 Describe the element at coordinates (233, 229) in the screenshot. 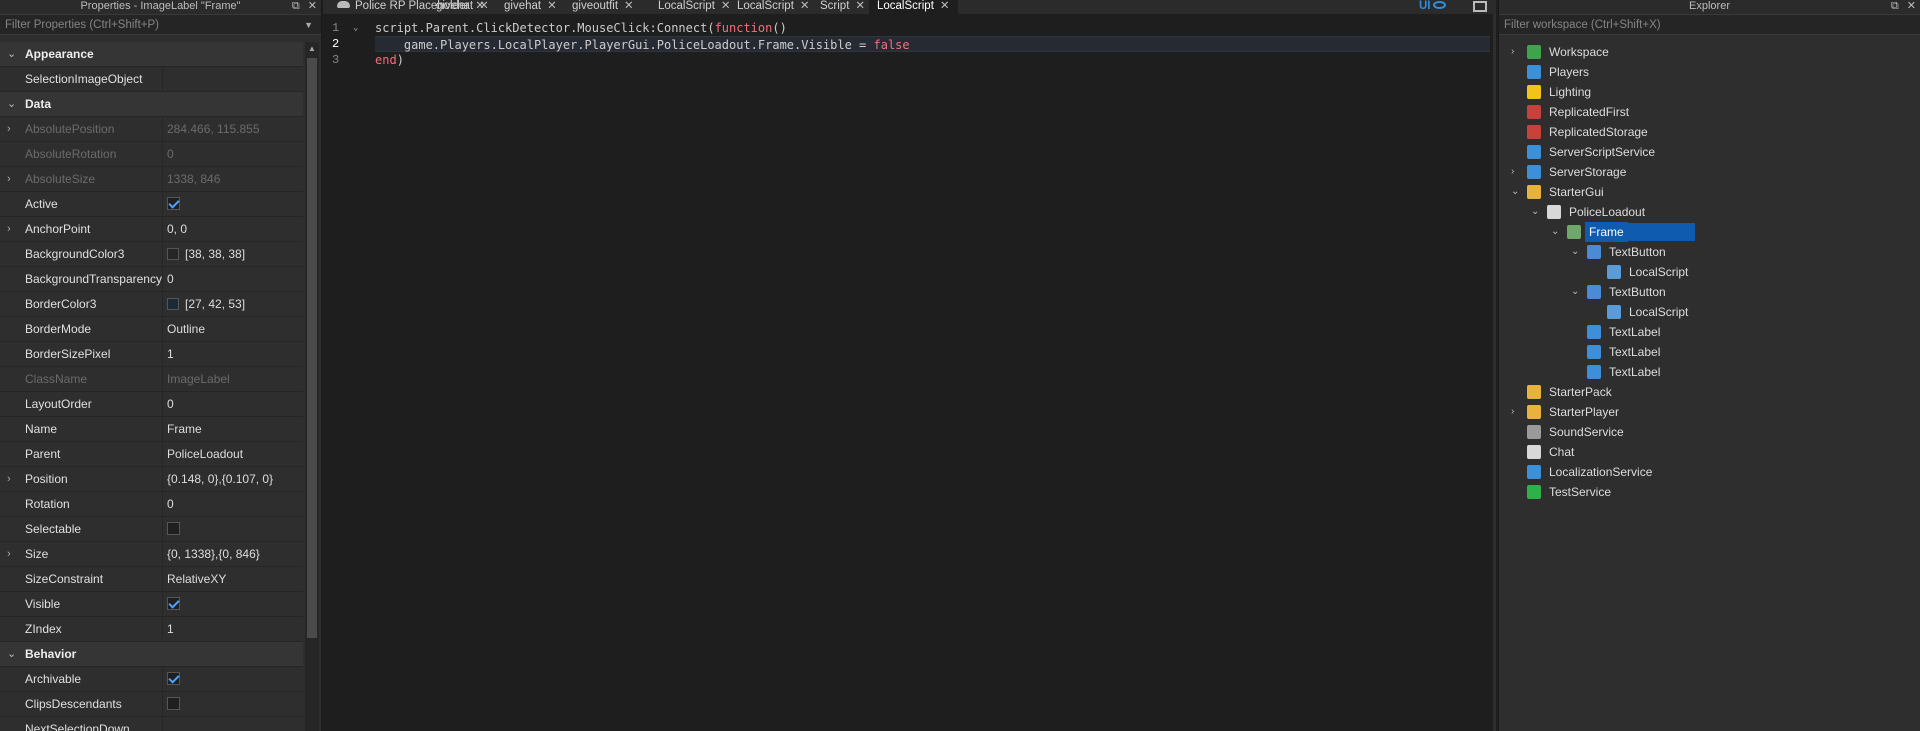

I see `property-value: 0, 0` at that location.